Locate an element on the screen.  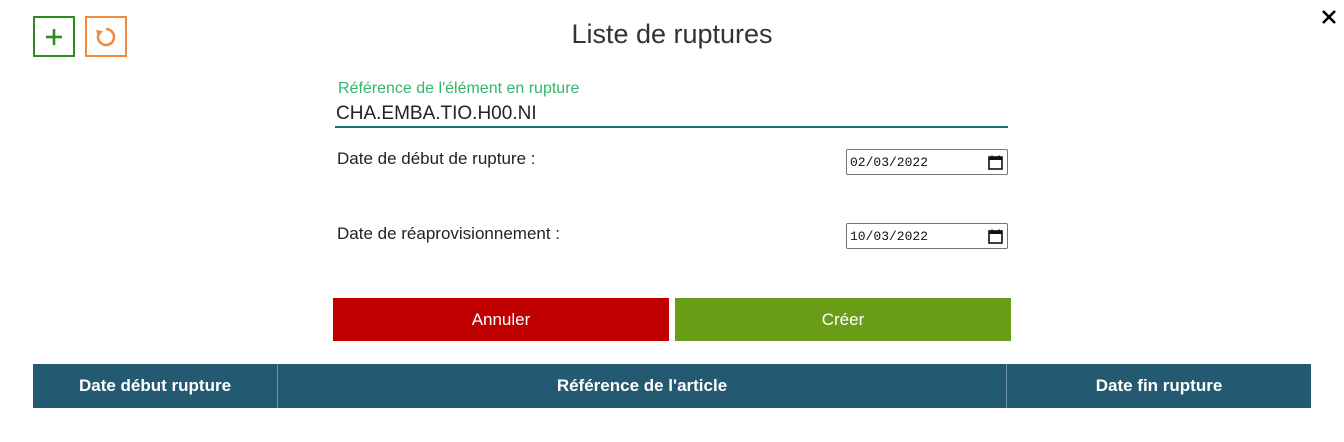
start-date-input: 02/03/2022 is located at coordinates (927, 162).